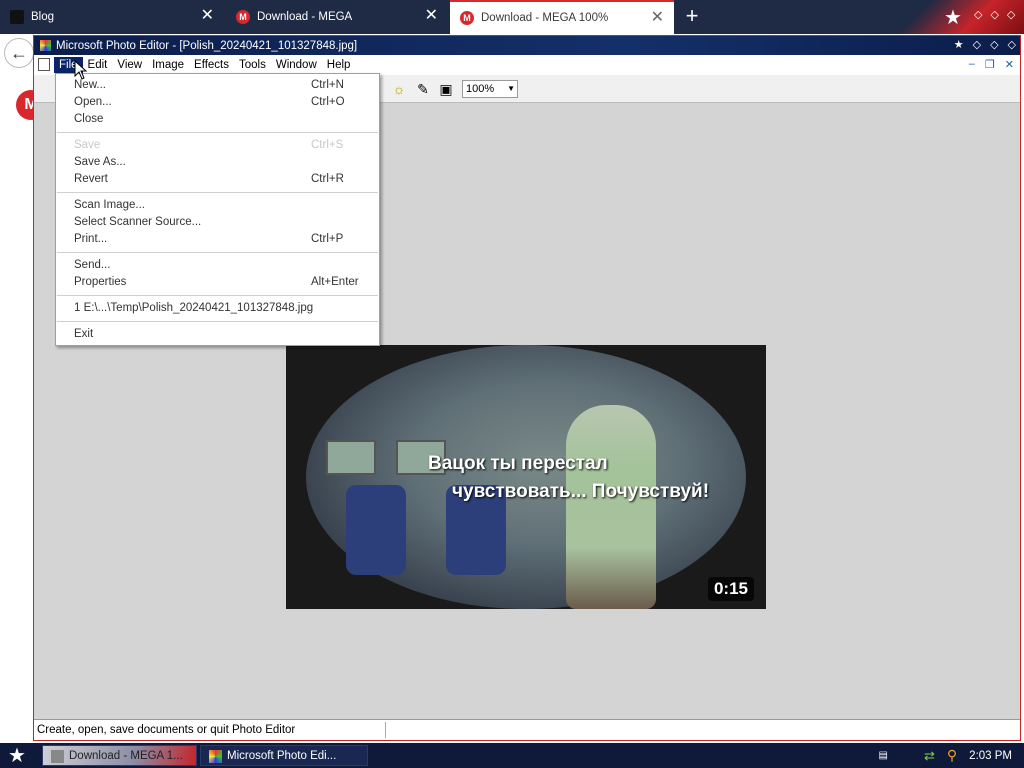 This screenshot has height=768, width=1024. I want to click on clock: 2:03 PM, so click(990, 755).